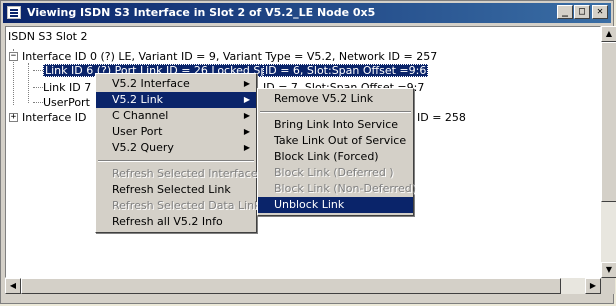 This screenshot has height=306, width=616. What do you see at coordinates (66, 102) in the screenshot?
I see `tree-item-userport: UserPort` at bounding box center [66, 102].